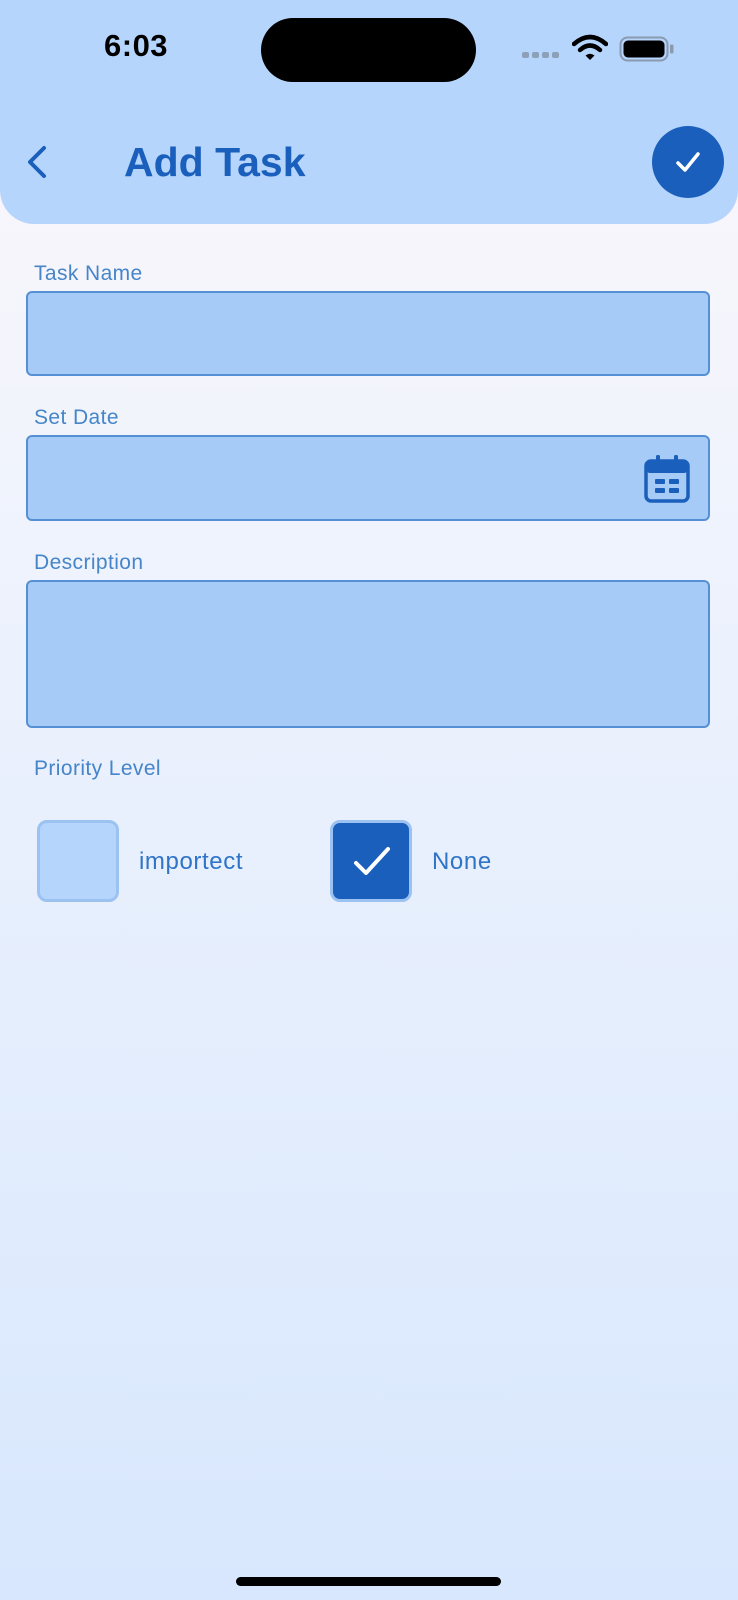  I want to click on priority-important-label: importect, so click(191, 862).